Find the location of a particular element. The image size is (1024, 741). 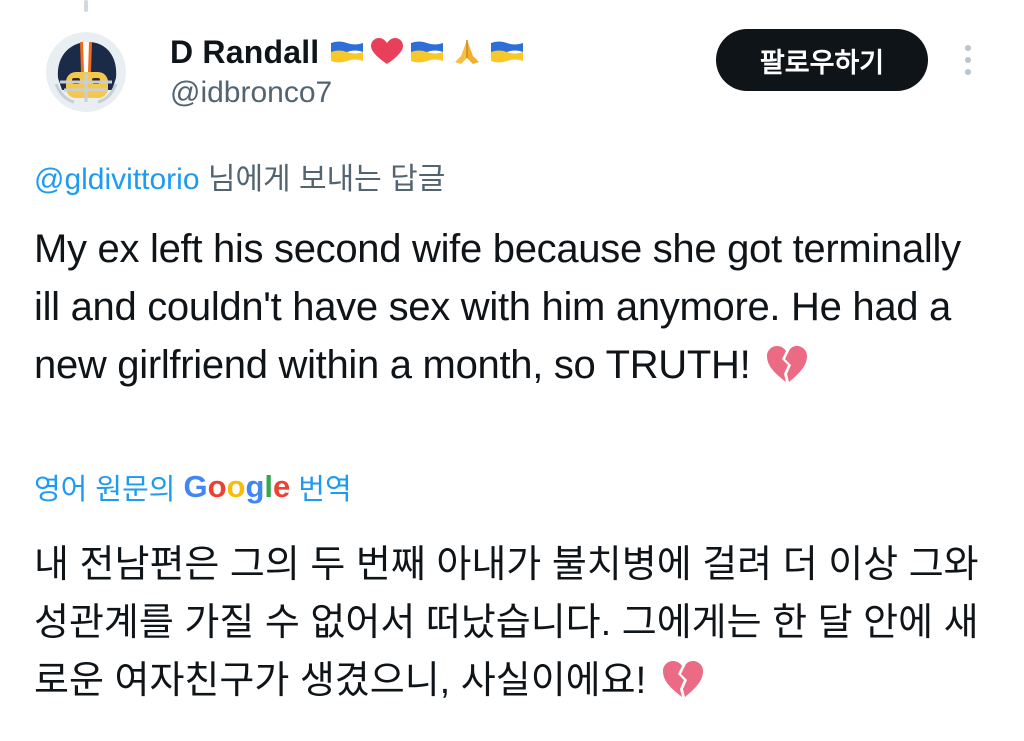

translation-attribution: 영어 원문의 Google 번역 is located at coordinates (193, 487).